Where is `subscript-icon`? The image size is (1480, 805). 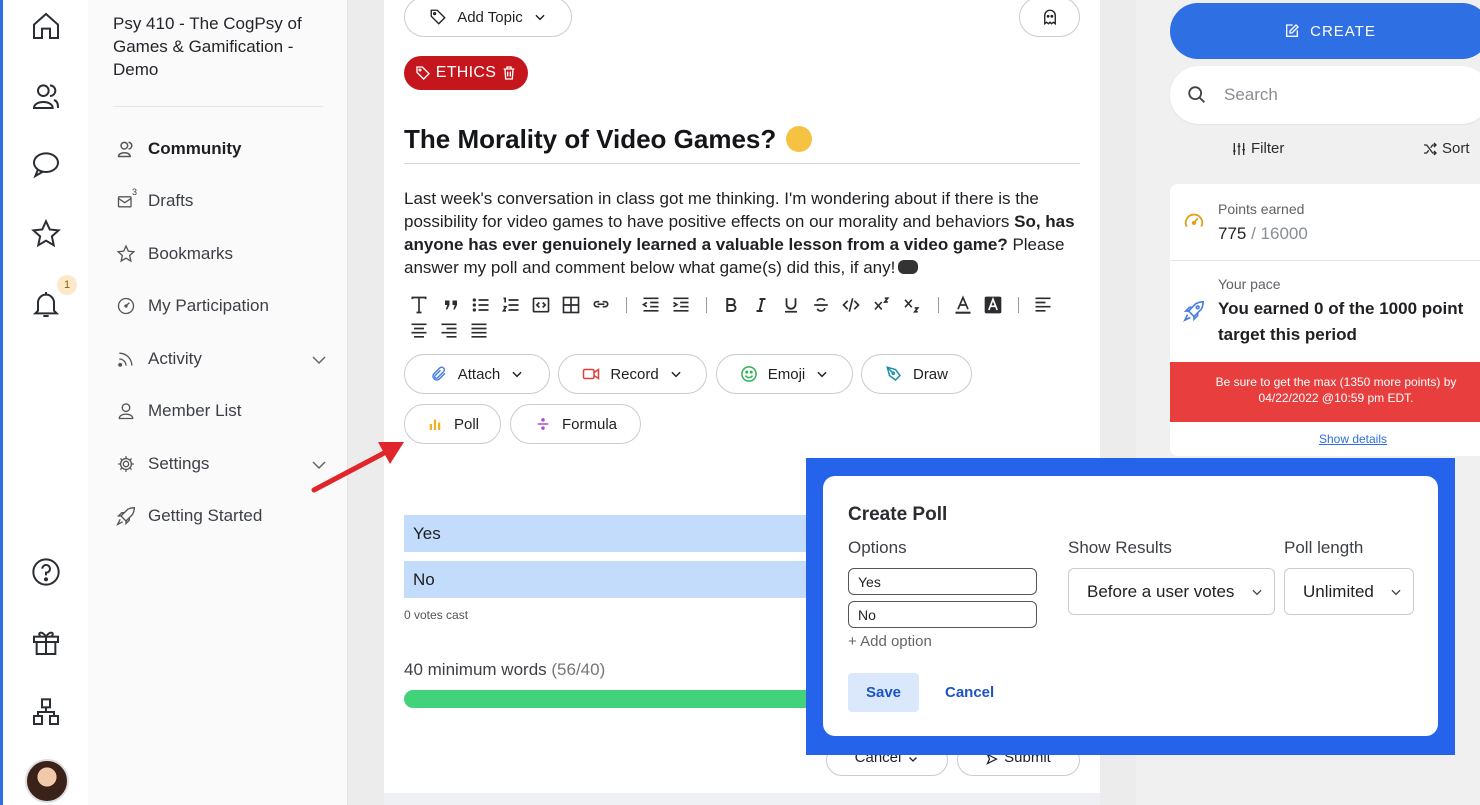
subscript-icon is located at coordinates (911, 305).